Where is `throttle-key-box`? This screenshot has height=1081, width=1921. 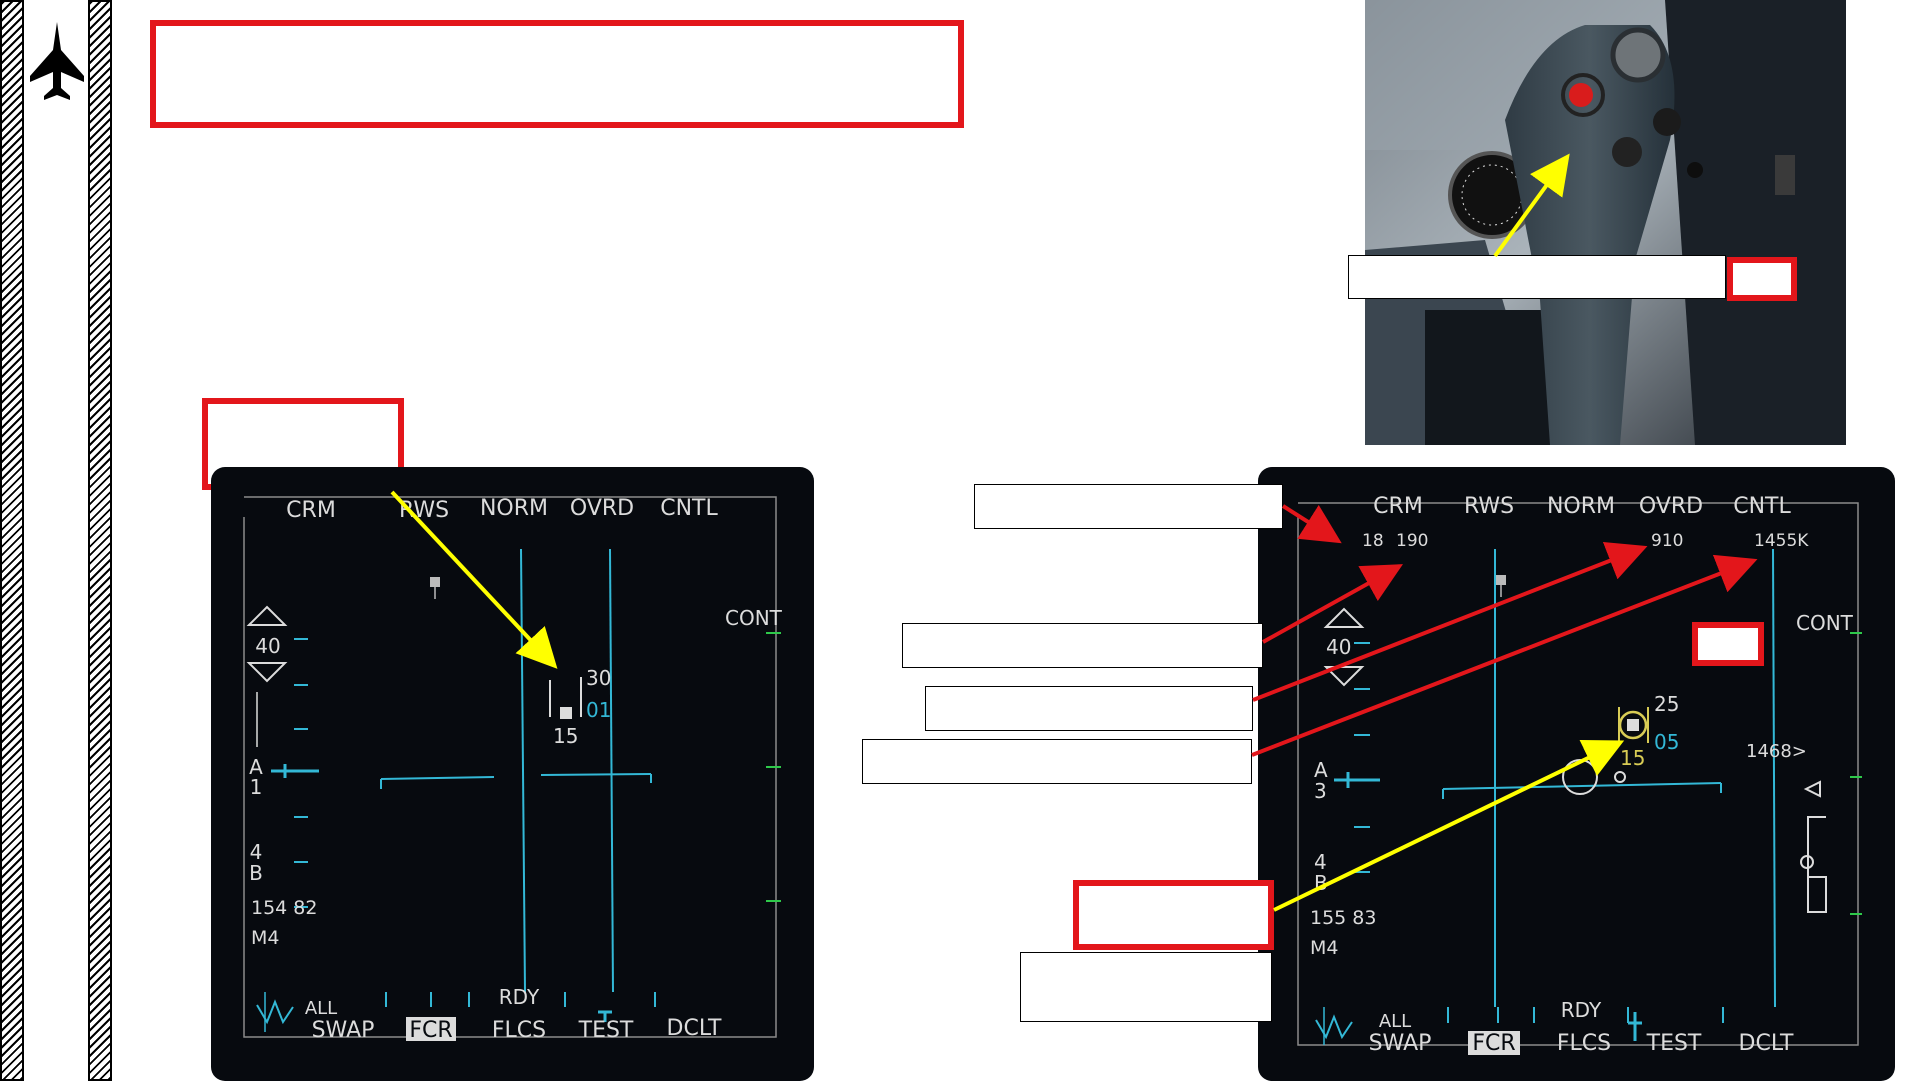 throttle-key-box is located at coordinates (1762, 279).